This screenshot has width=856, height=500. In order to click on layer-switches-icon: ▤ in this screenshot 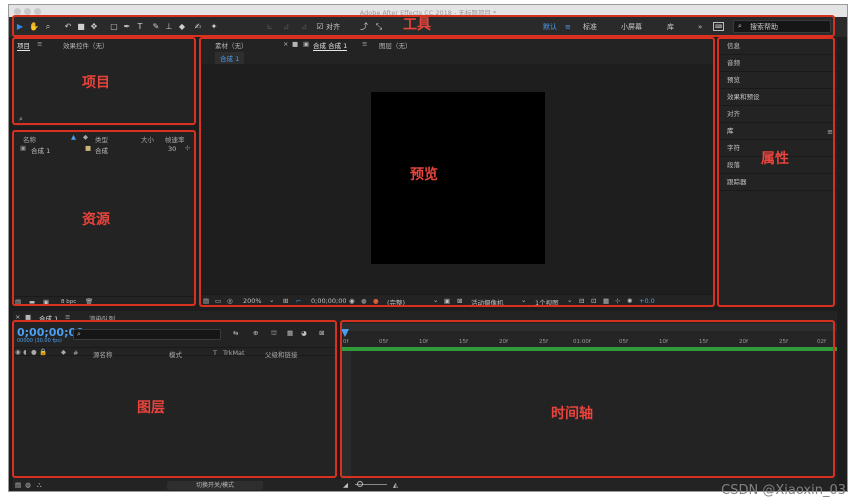, I will do `click(18, 485)`.